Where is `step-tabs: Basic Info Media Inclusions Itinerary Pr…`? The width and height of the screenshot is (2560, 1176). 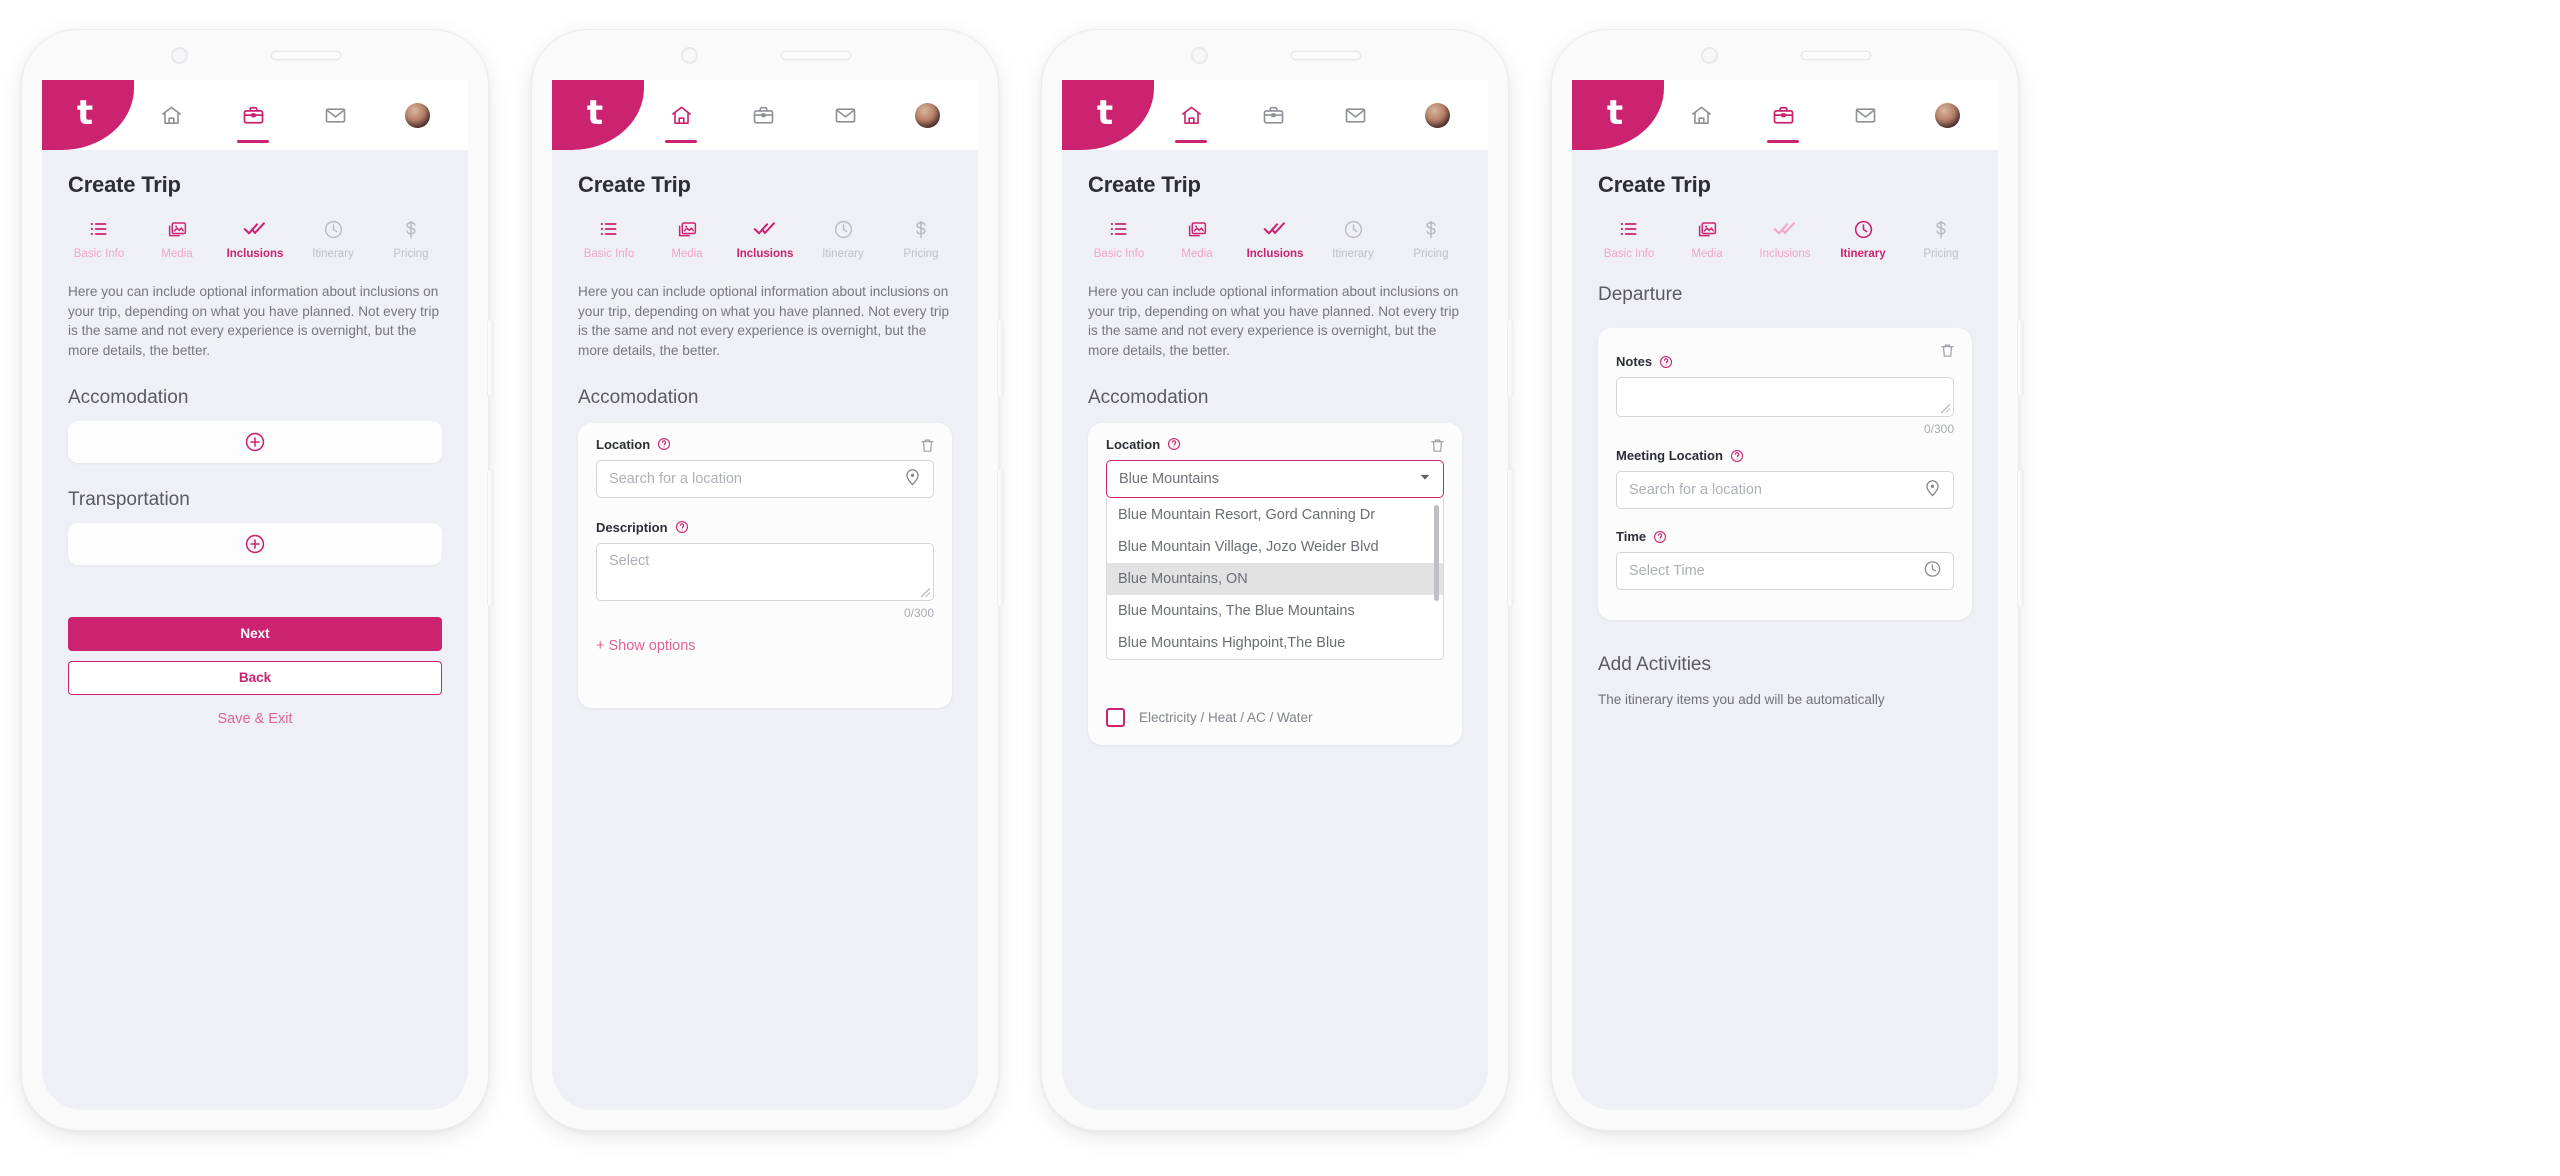 step-tabs: Basic Info Media Inclusions Itinerary Pr… is located at coordinates (1785, 239).